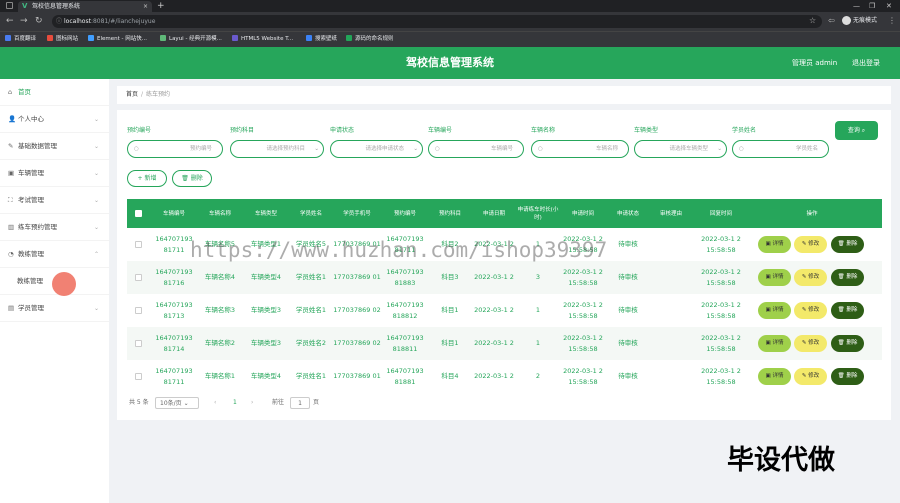  What do you see at coordinates (54, 200) in the screenshot?
I see `sidebar-item-exams: ⛶ 考试管理 ⌄` at bounding box center [54, 200].